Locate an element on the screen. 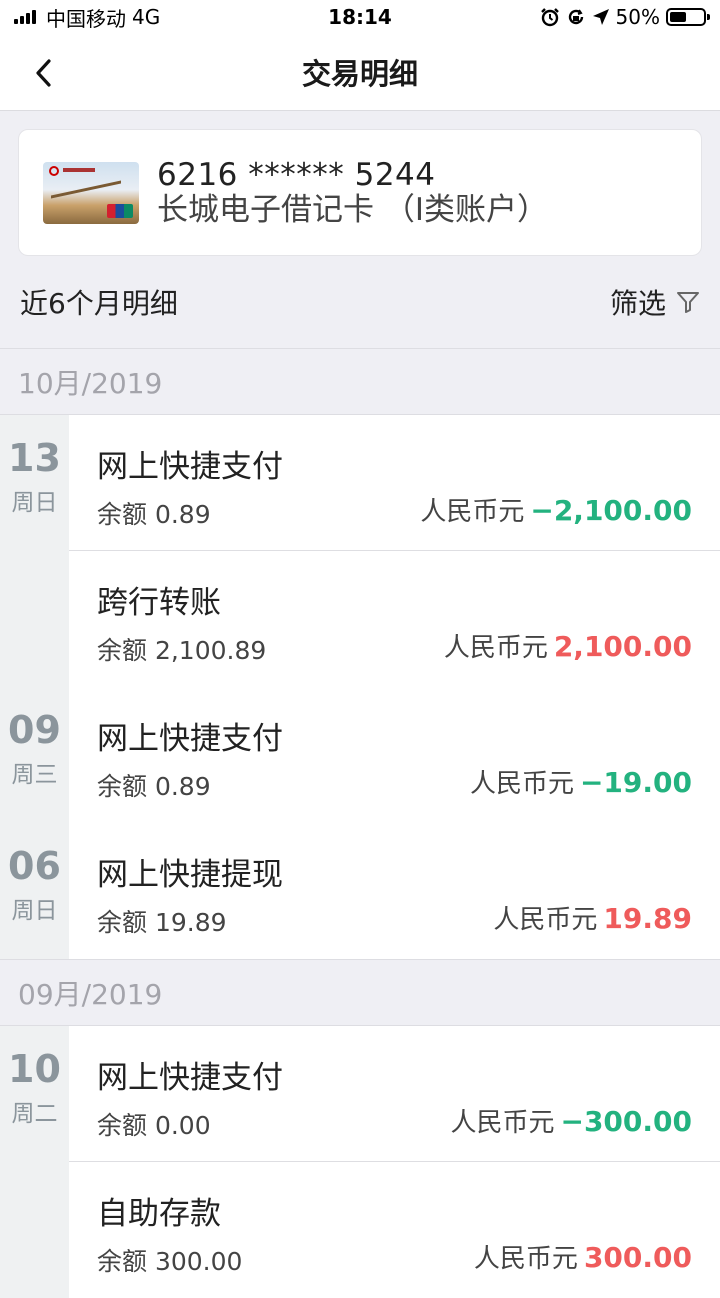 The image size is (720, 1298). filter-button: 筛选 is located at coordinates (655, 302).